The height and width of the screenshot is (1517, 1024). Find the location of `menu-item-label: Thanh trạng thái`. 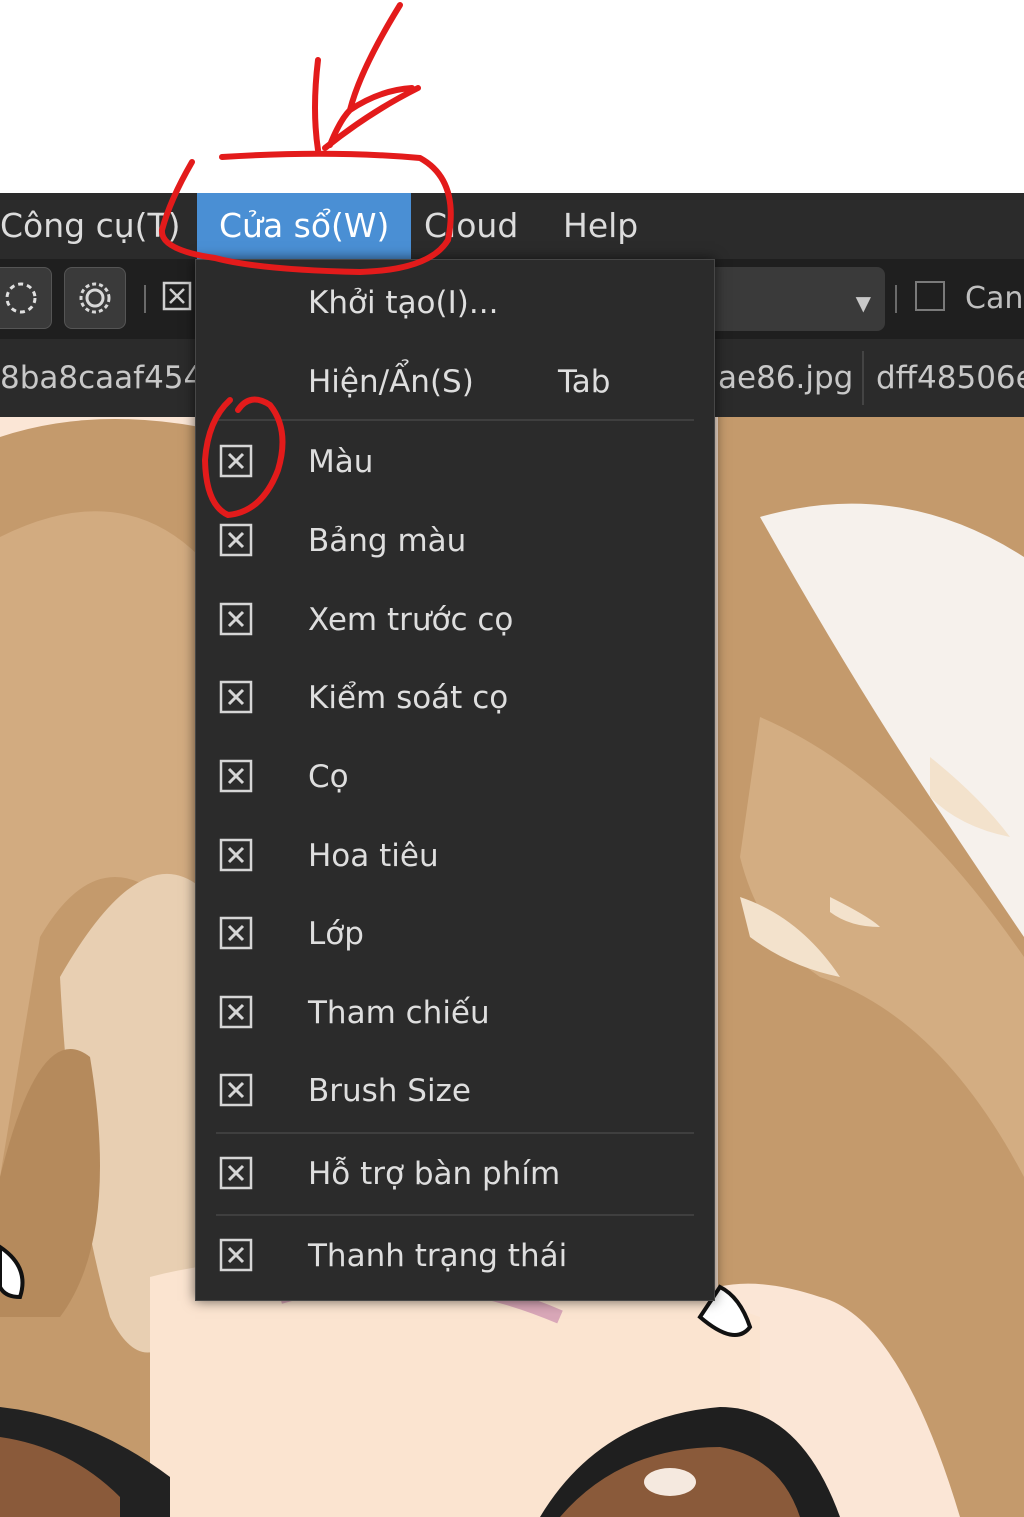

menu-item-label: Thanh trạng thái is located at coordinates (438, 1256).